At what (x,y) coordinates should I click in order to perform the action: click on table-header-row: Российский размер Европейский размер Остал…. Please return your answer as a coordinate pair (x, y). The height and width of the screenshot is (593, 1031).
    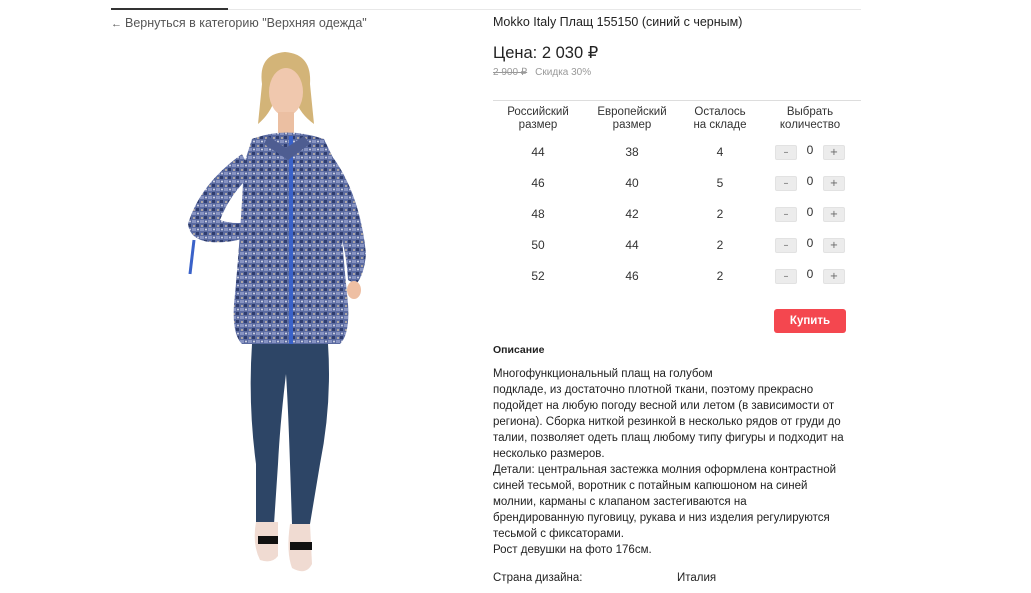
    Looking at the image, I should click on (677, 120).